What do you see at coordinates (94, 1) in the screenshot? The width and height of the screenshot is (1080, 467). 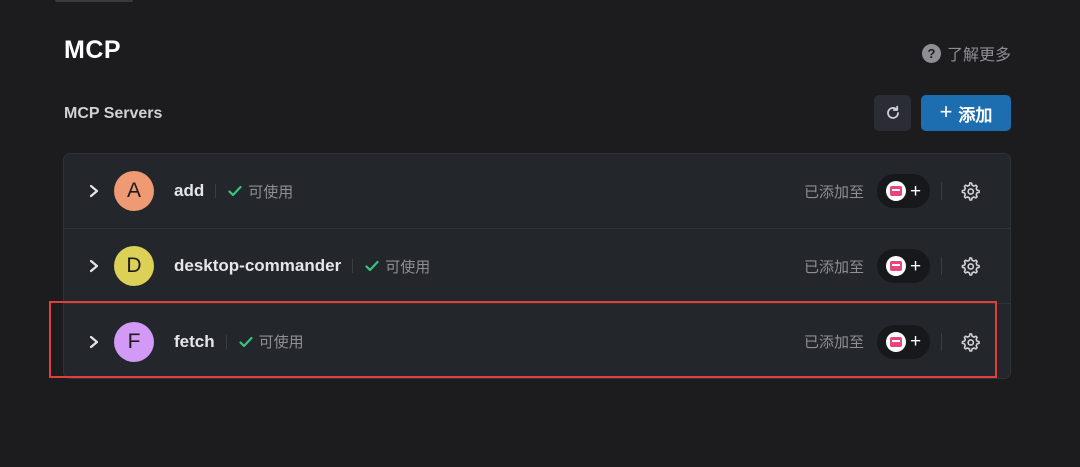 I see `top-tab-indicator` at bounding box center [94, 1].